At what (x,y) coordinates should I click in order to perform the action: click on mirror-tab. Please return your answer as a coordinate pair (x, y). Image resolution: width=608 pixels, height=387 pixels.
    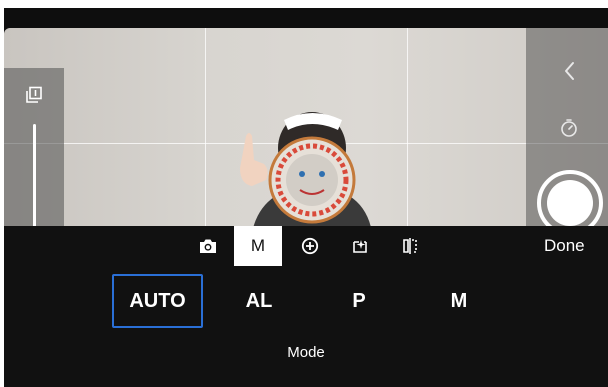
    Looking at the image, I should click on (410, 246).